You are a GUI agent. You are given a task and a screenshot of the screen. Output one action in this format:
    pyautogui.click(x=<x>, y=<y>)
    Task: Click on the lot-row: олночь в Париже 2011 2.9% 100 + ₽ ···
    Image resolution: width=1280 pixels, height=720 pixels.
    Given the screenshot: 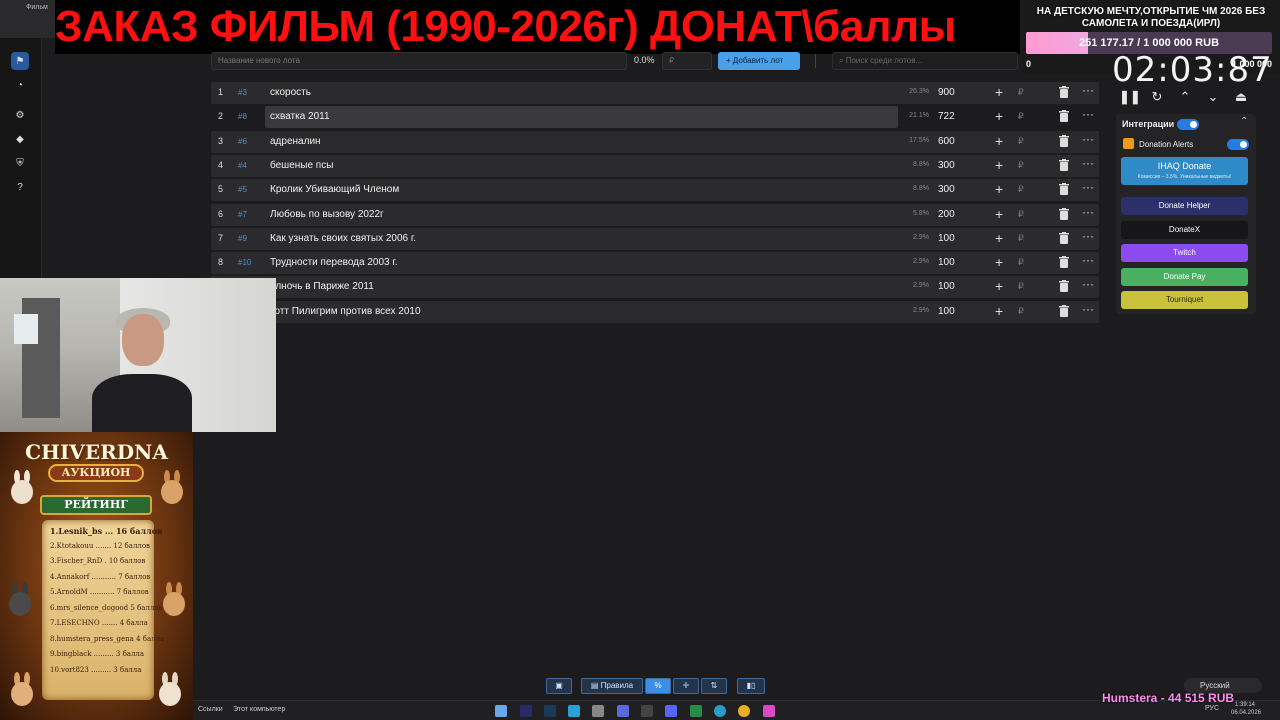 What is the action you would take?
    pyautogui.click(x=655, y=287)
    